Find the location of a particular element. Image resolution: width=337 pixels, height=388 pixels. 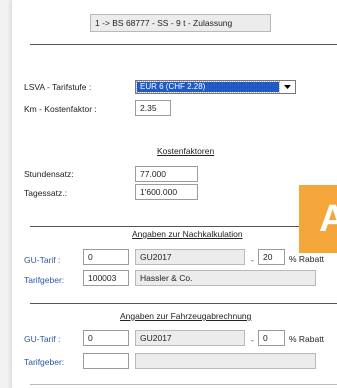

kostenfaktoren-title: Kostenfaktoren is located at coordinates (186, 151).